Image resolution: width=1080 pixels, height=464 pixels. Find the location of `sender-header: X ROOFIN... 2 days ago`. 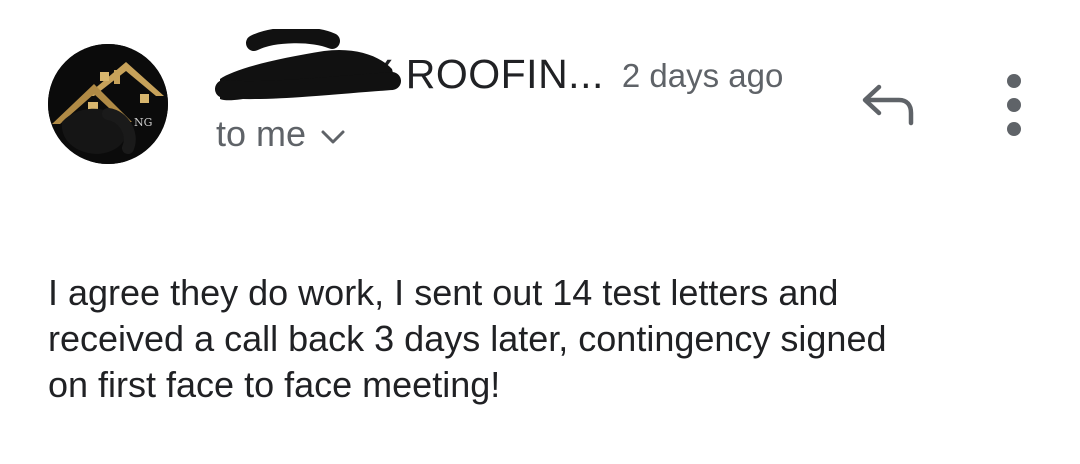

sender-header: X ROOFIN... 2 days ago is located at coordinates (499, 66).